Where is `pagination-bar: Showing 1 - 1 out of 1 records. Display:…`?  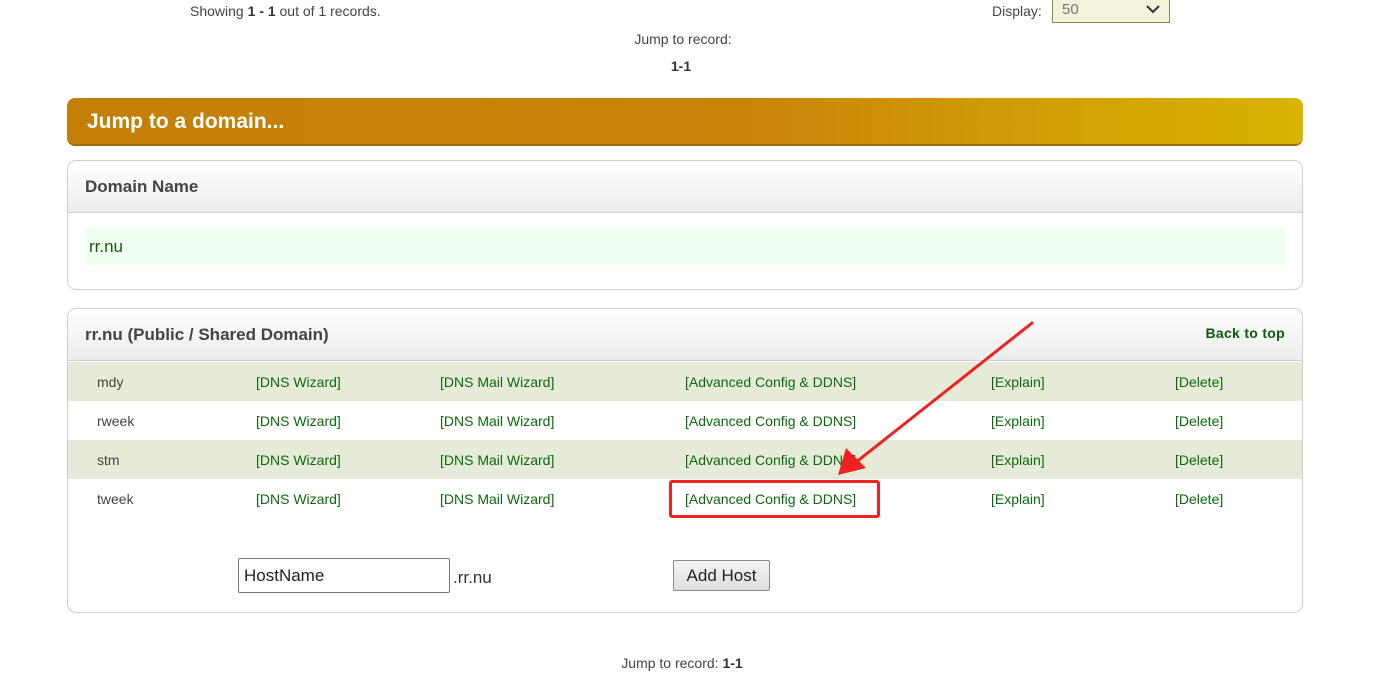
pagination-bar: Showing 1 - 1 out of 1 records. Display:… is located at coordinates (699, 13).